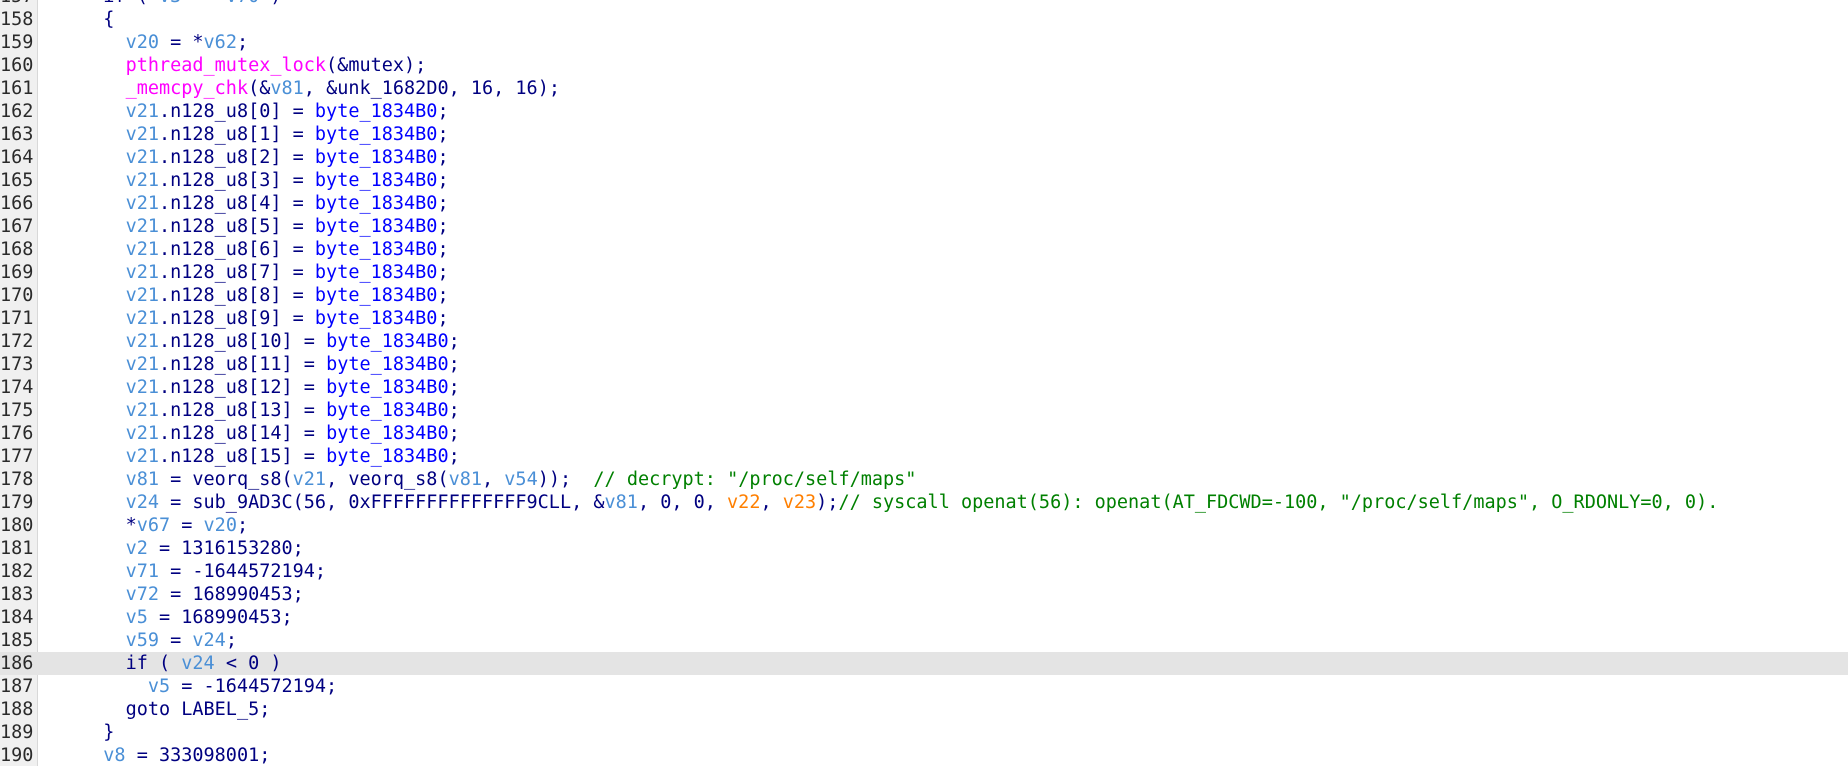 The image size is (1848, 766). What do you see at coordinates (924, 65) in the screenshot?
I see `code-line: 160 pthread_mutex_lock(&mutex);` at bounding box center [924, 65].